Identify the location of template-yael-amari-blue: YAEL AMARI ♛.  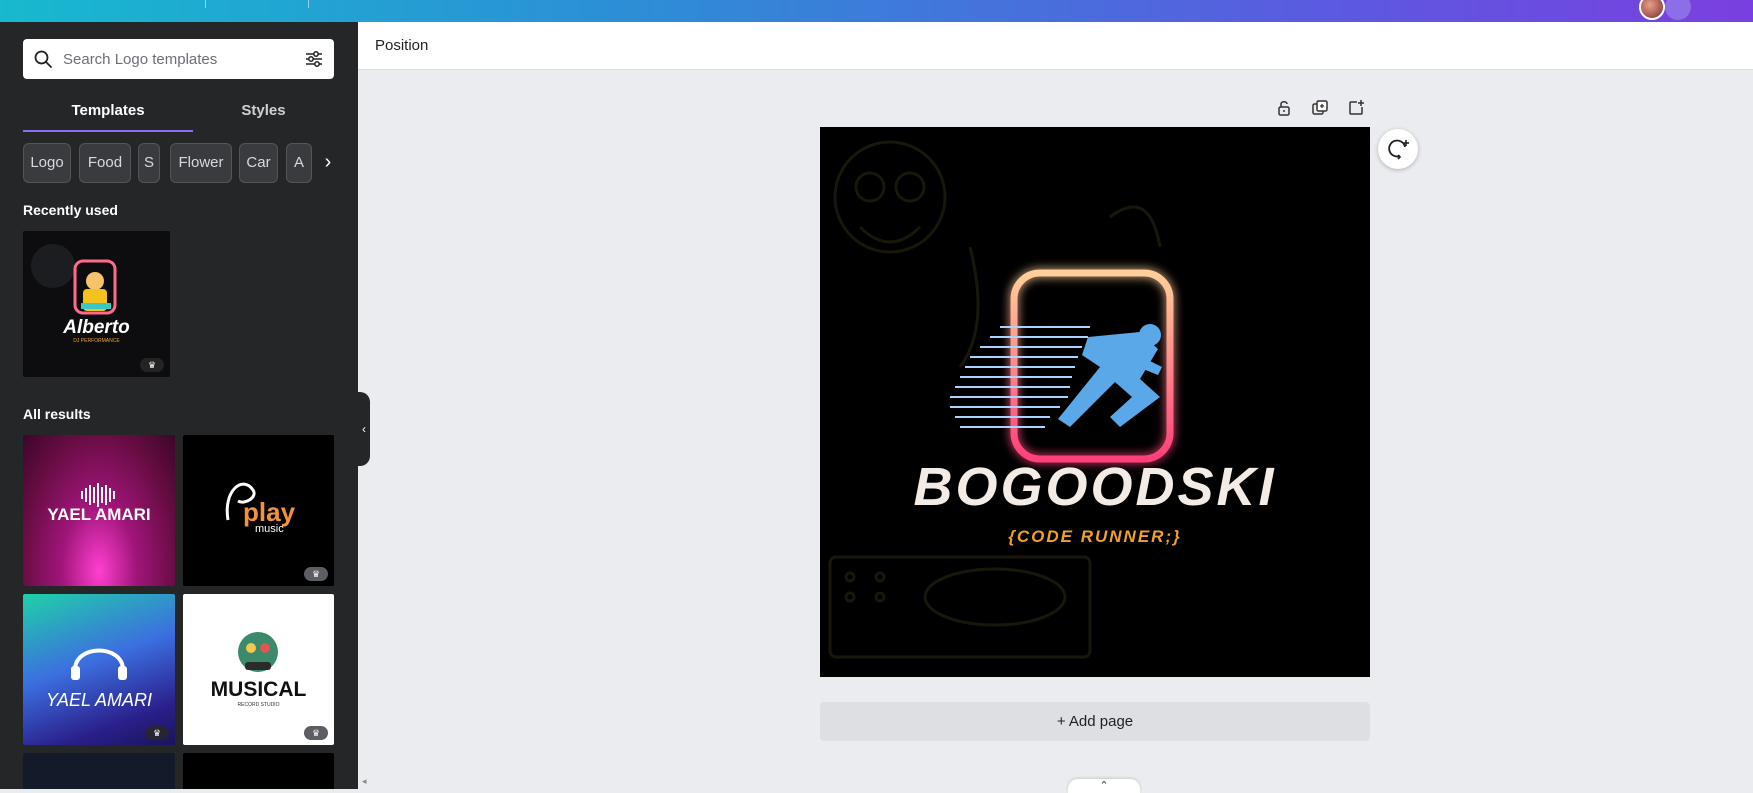
(99, 669).